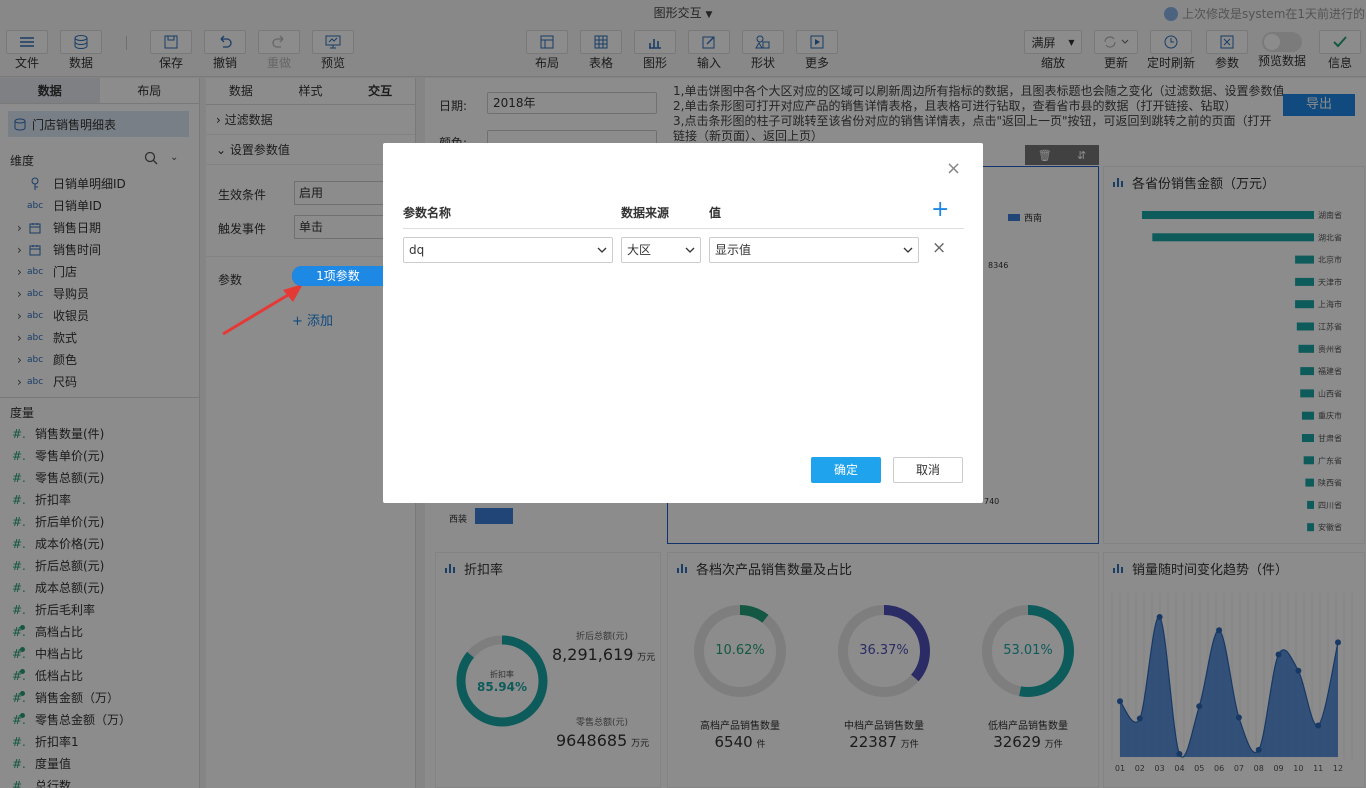 The image size is (1366, 788). Describe the element at coordinates (661, 250) in the screenshot. I see `data-source-select: 大区` at that location.